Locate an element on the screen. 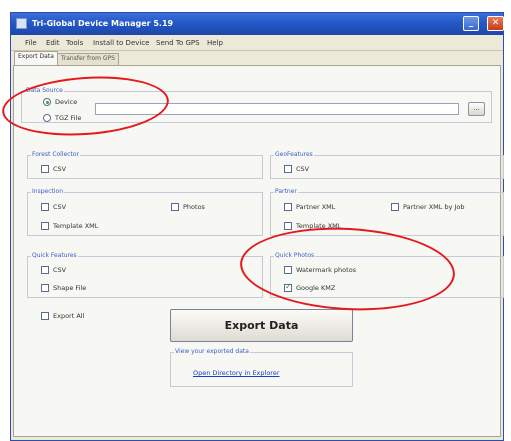 Image resolution: width=511 pixels, height=441 pixels. checkbox-label: Partner XML by Job is located at coordinates (434, 207).